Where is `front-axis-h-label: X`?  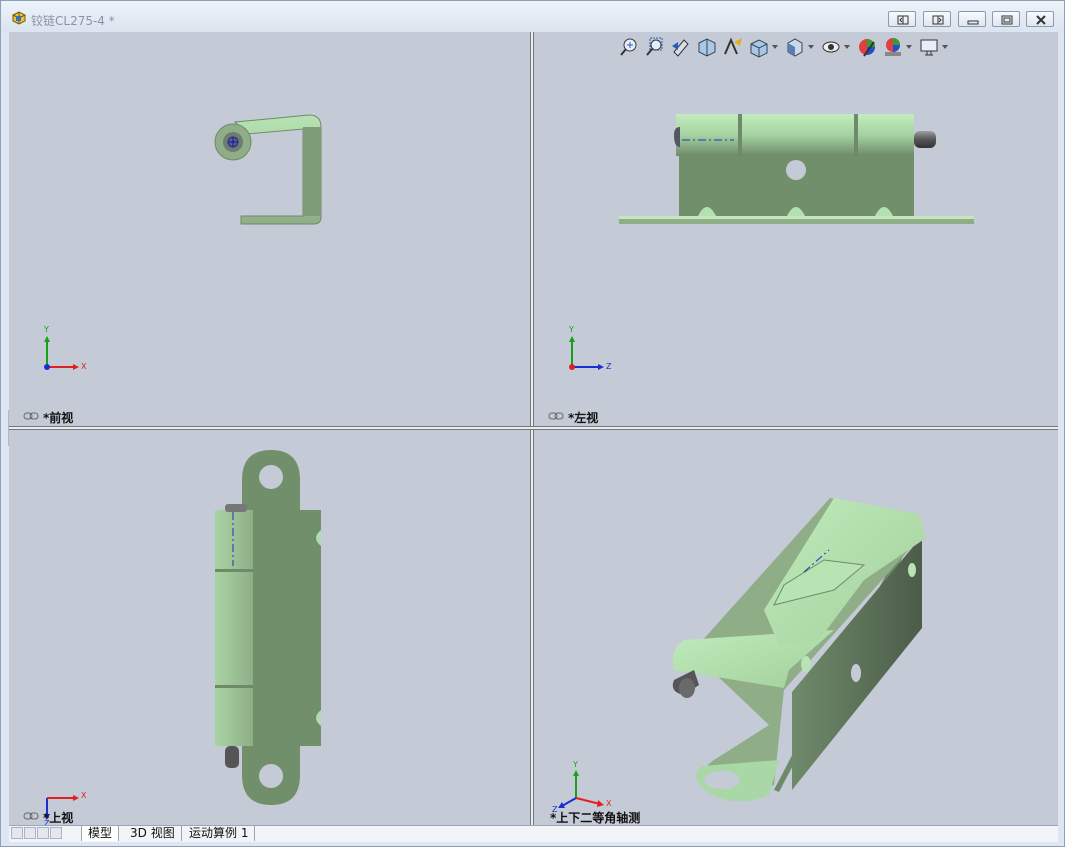
front-axis-h-label: X is located at coordinates (84, 366).